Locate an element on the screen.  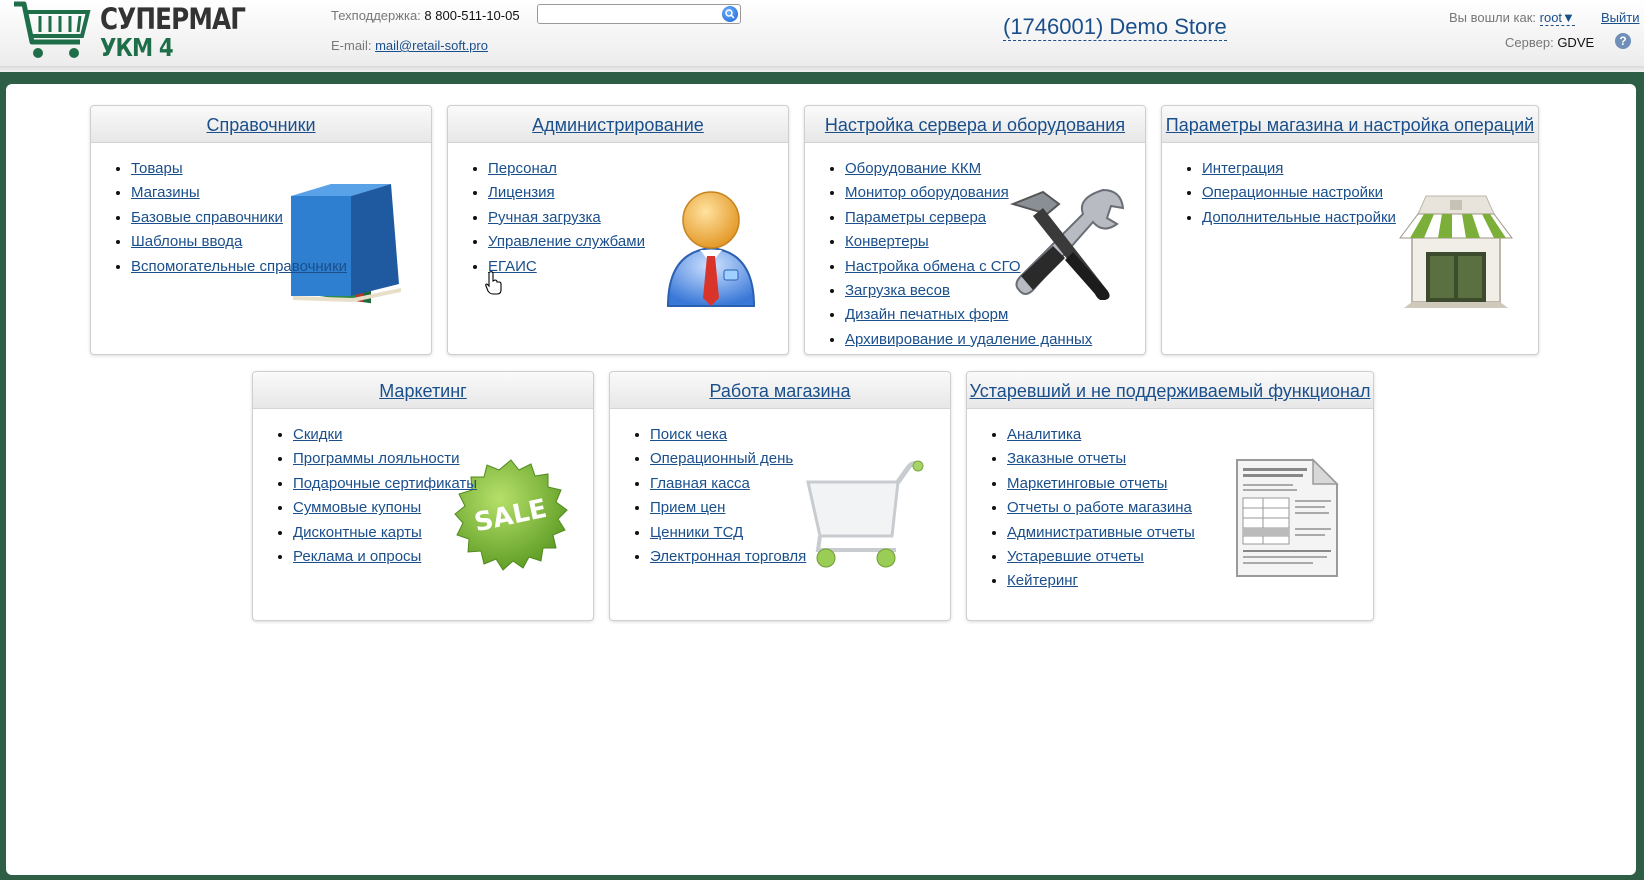
support-phone: 8 800-511-10-05 is located at coordinates (472, 15).